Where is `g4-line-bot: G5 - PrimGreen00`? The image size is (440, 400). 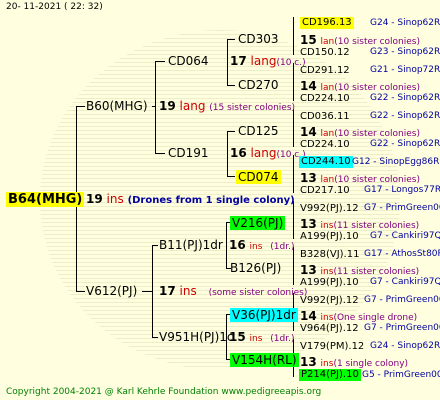
g4-line-bot: G5 - PrimGreen00 is located at coordinates (401, 375).